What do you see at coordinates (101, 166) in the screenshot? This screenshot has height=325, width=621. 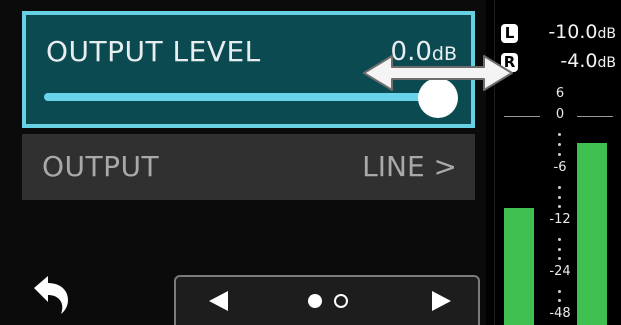 I see `output-label: OUTPUT` at bounding box center [101, 166].